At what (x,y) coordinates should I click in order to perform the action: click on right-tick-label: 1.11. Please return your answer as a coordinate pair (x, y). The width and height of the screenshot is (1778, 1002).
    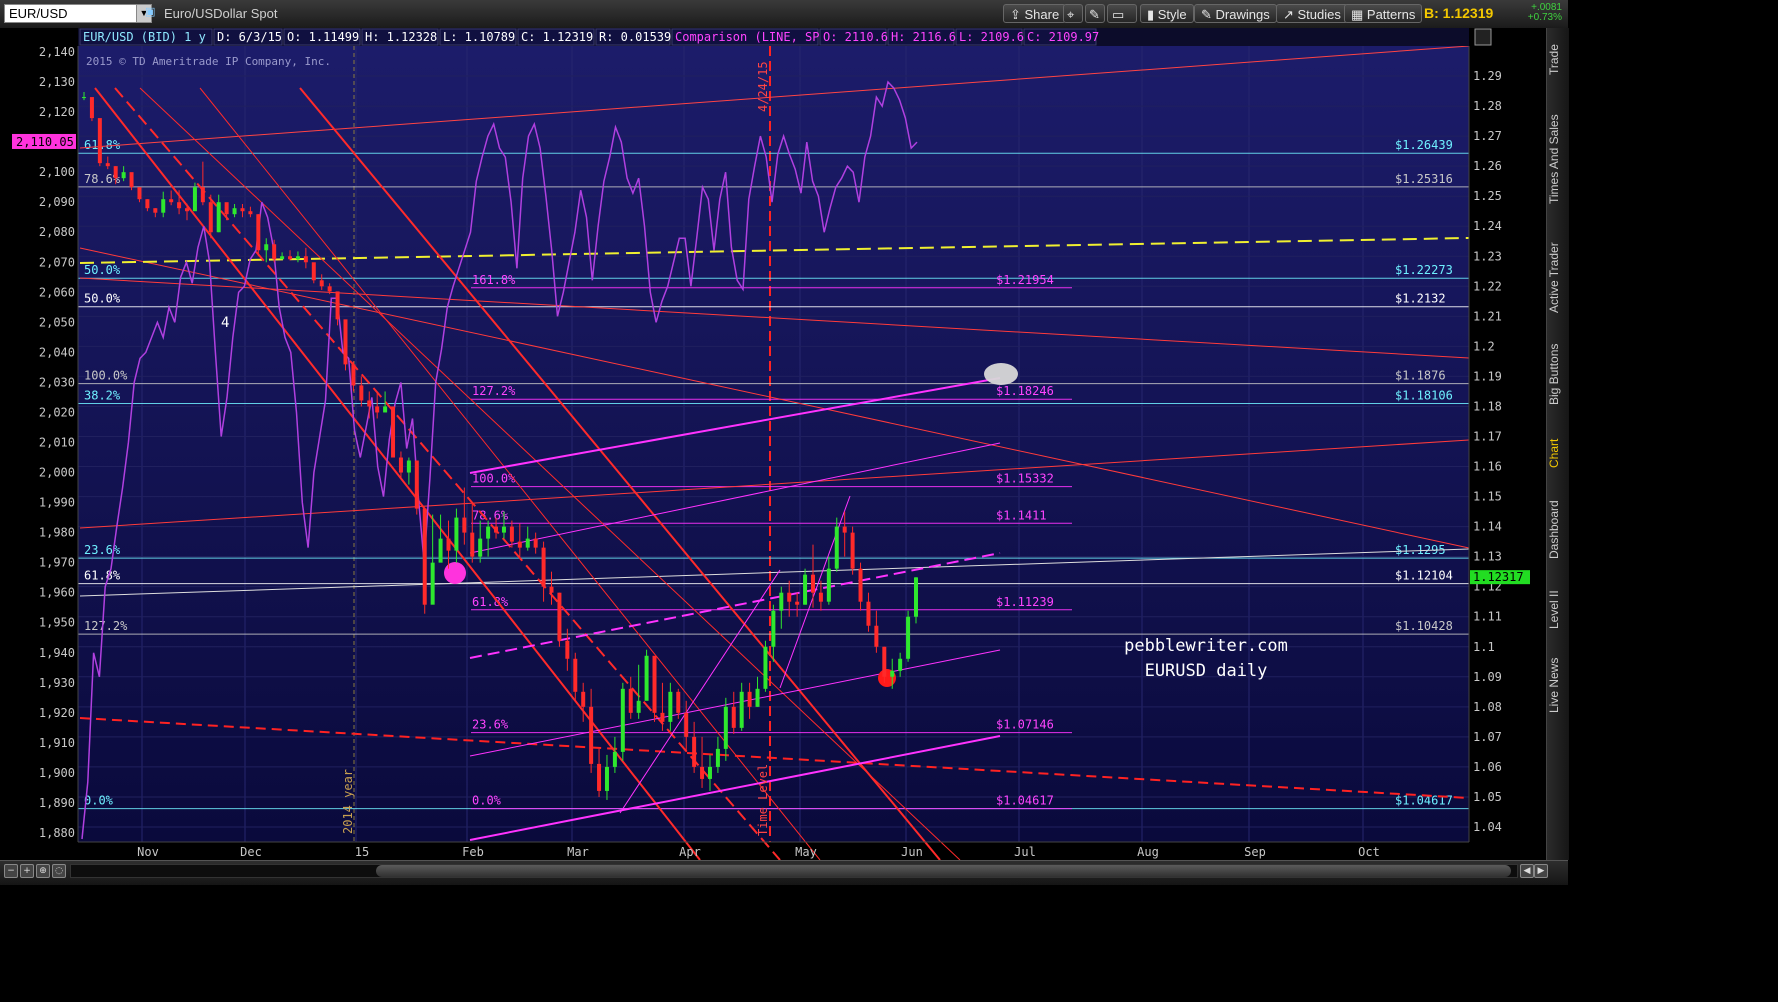
    Looking at the image, I should click on (1487, 617).